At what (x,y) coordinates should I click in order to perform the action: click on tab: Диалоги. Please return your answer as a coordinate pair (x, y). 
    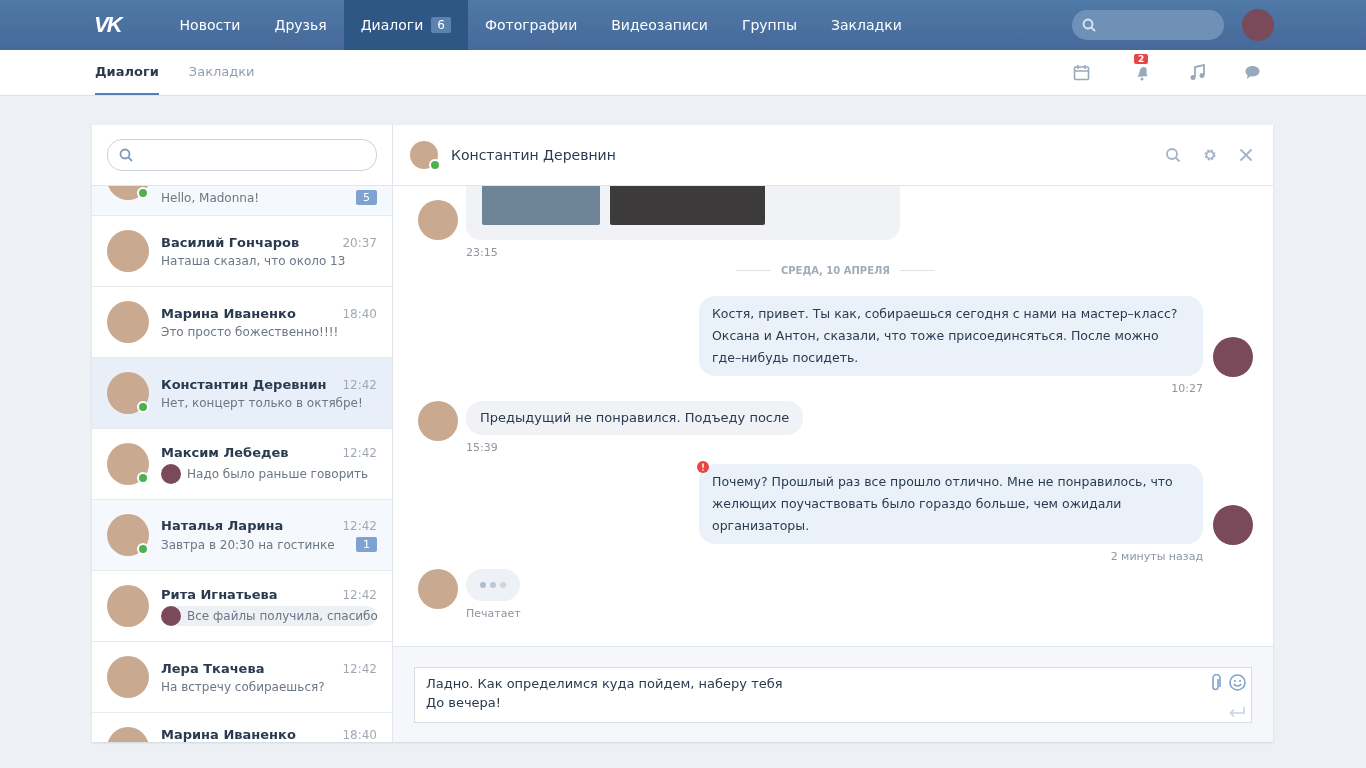
    Looking at the image, I should click on (127, 72).